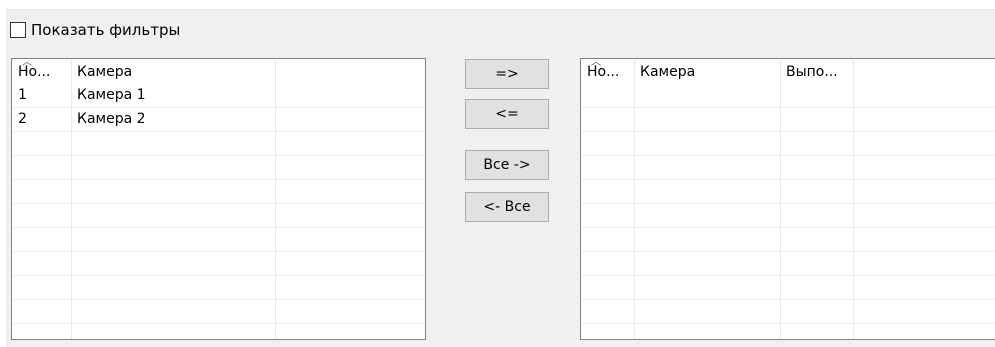 This screenshot has height=347, width=995. What do you see at coordinates (507, 165) in the screenshot?
I see `move-all-right-button: Все ->` at bounding box center [507, 165].